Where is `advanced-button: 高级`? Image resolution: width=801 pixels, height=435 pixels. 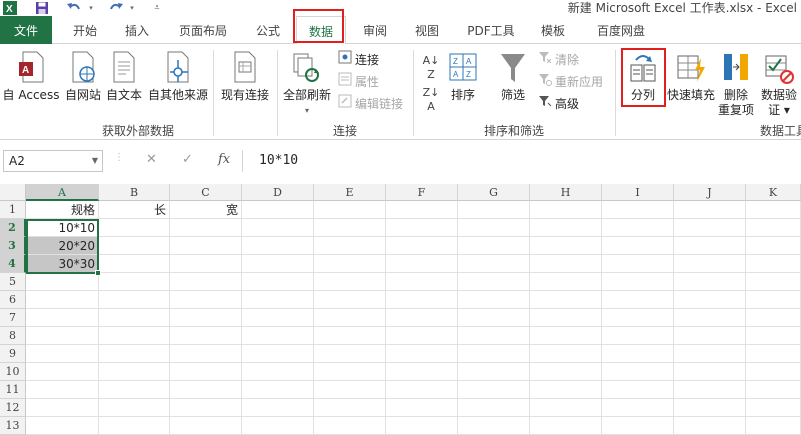
advanced-button: 高级 is located at coordinates (558, 104).